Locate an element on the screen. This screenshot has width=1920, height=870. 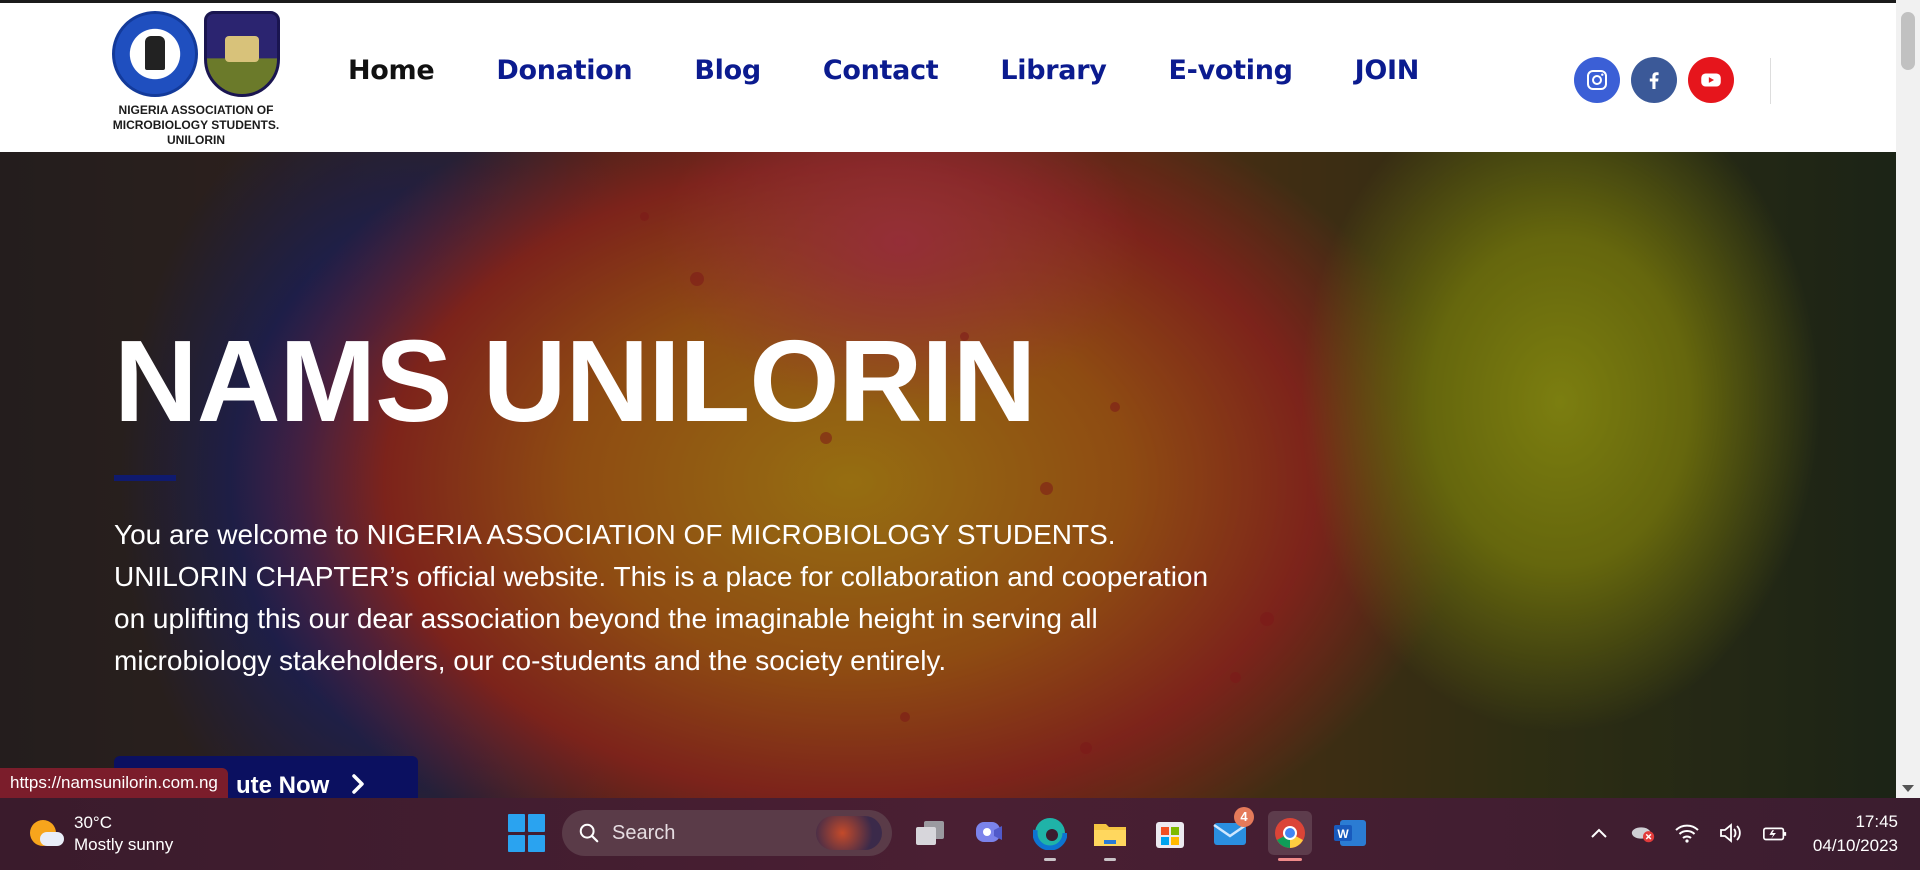
show-hidden-icons-chevron-icon is located at coordinates (1599, 833).